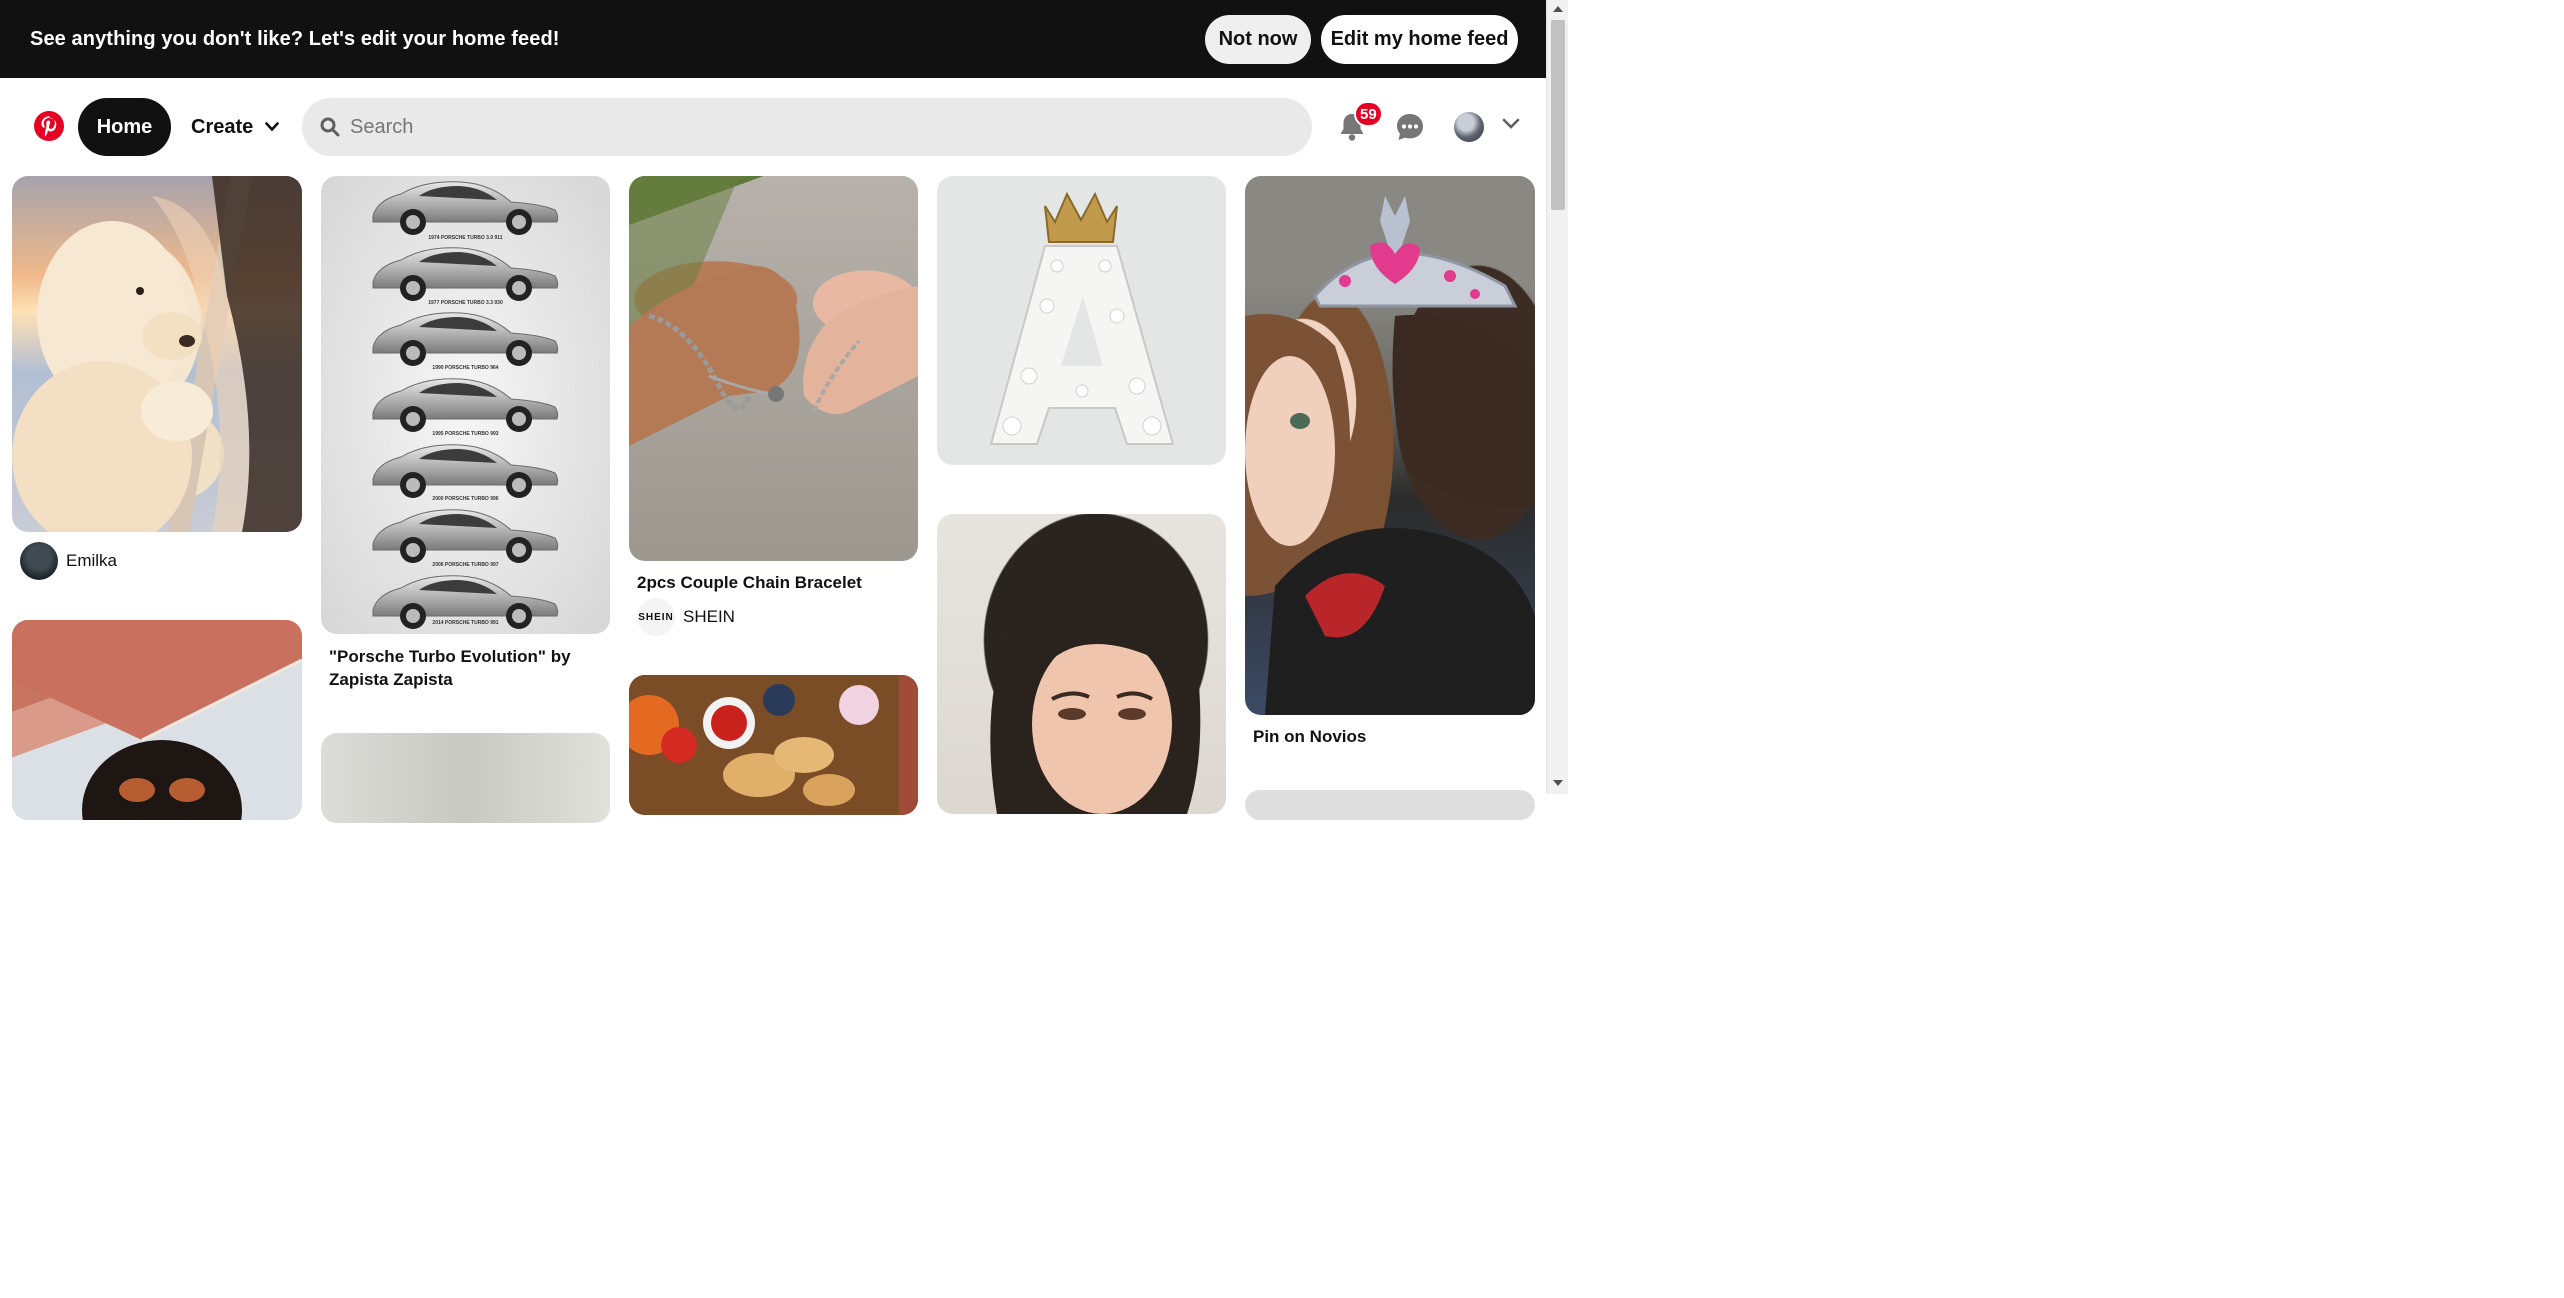 Image resolution: width=2564 pixels, height=1298 pixels. I want to click on car-caption: 1977 PORSCHE TURBO 3.3 930, so click(465, 303).